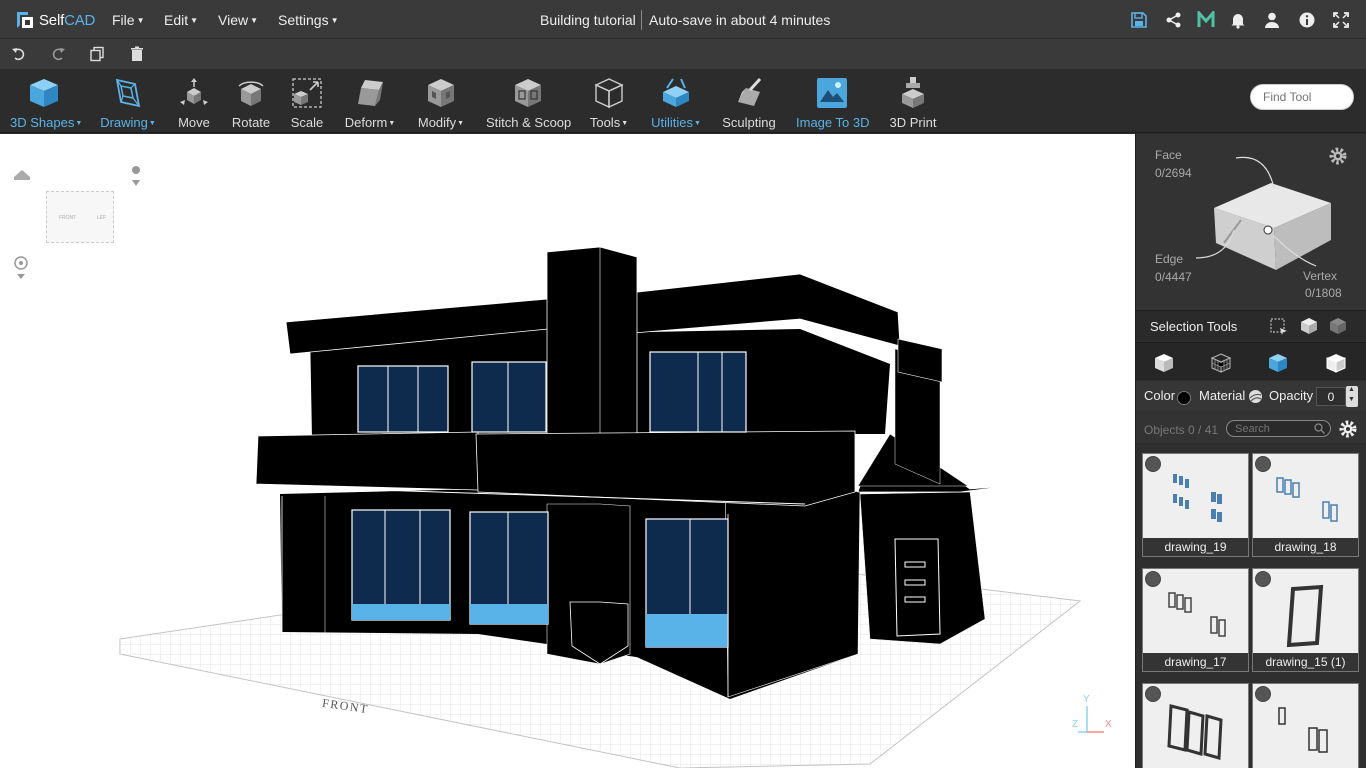 The height and width of the screenshot is (768, 1366). I want to click on object-mode-icon, so click(1164, 363).